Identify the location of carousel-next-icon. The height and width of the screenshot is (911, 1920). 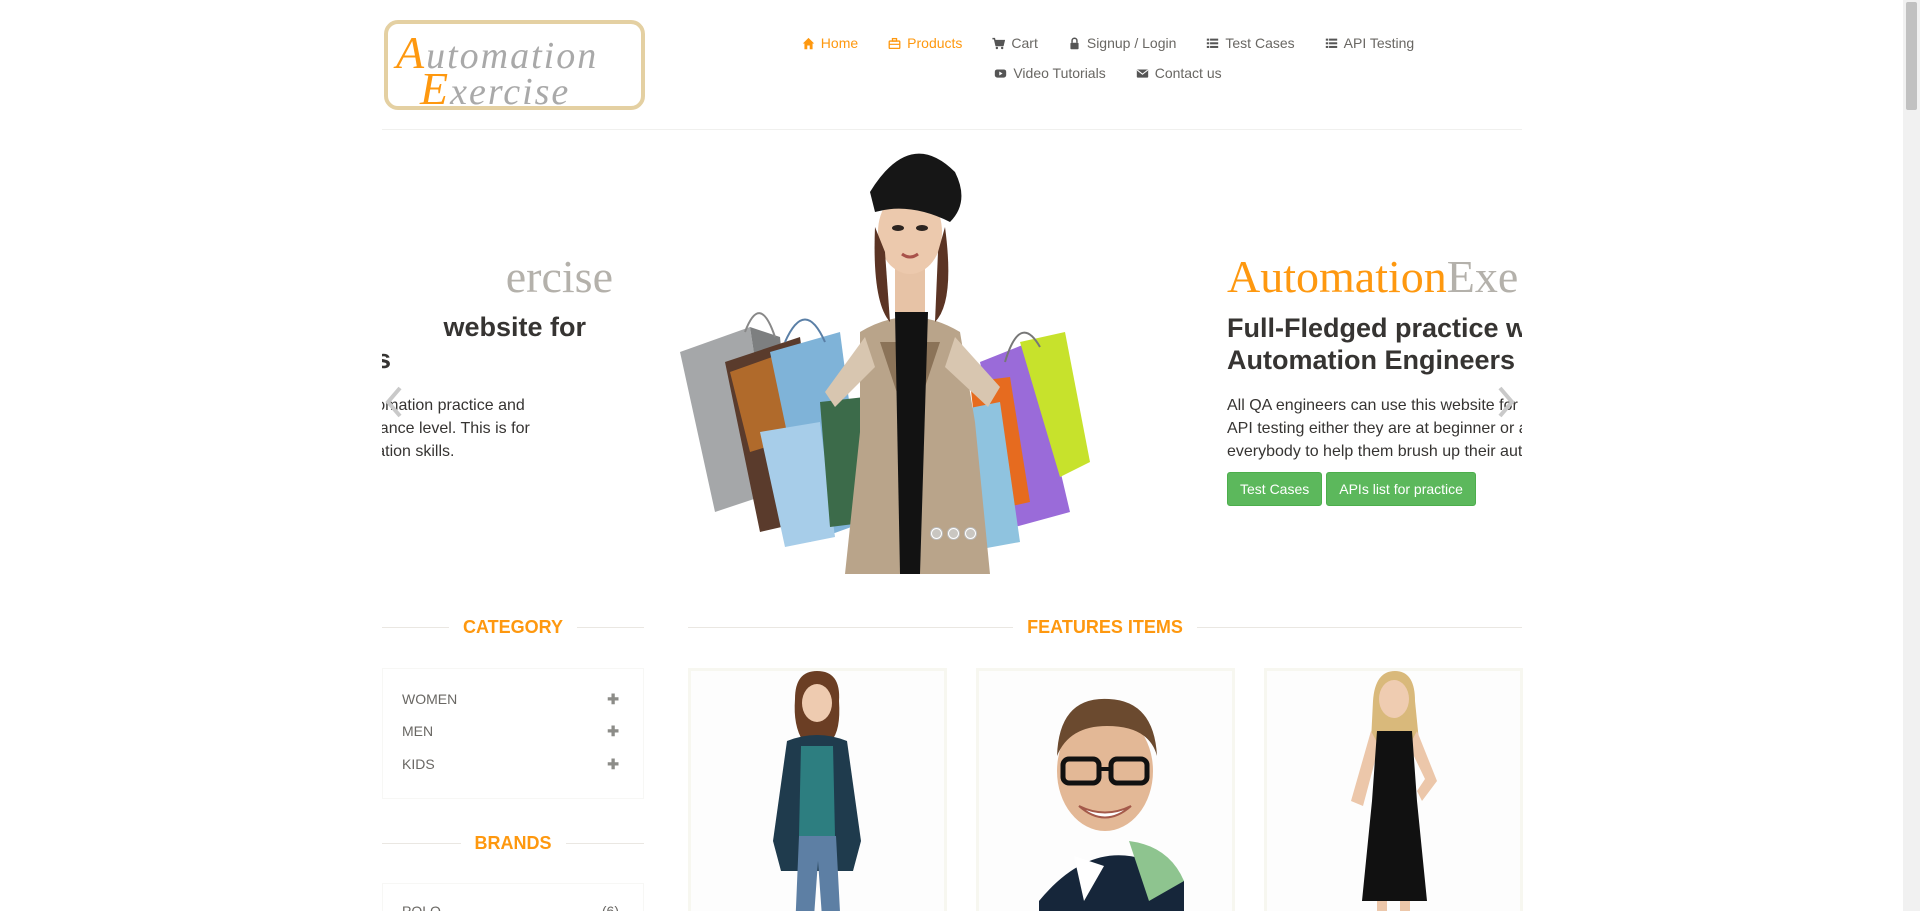
(1506, 402).